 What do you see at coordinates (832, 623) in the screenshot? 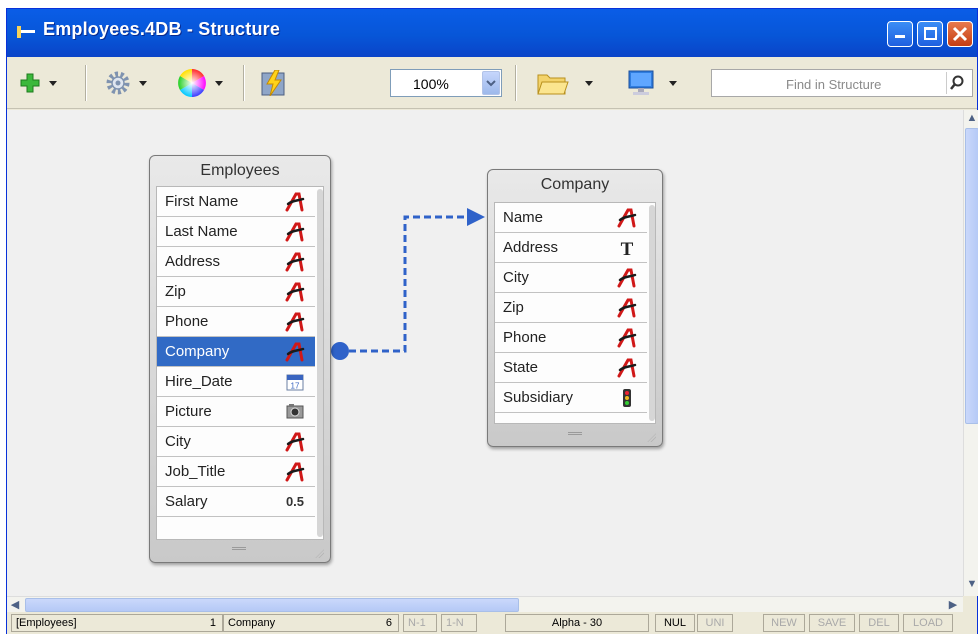
I see `status-save: SAVE` at bounding box center [832, 623].